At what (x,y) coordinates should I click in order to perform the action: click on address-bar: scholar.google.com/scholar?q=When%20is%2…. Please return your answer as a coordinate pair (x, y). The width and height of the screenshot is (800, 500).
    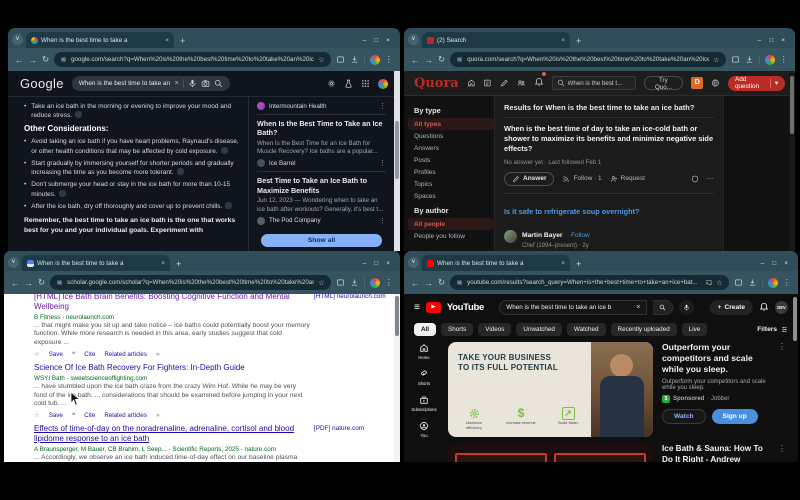
    Looking at the image, I should click on (190, 282).